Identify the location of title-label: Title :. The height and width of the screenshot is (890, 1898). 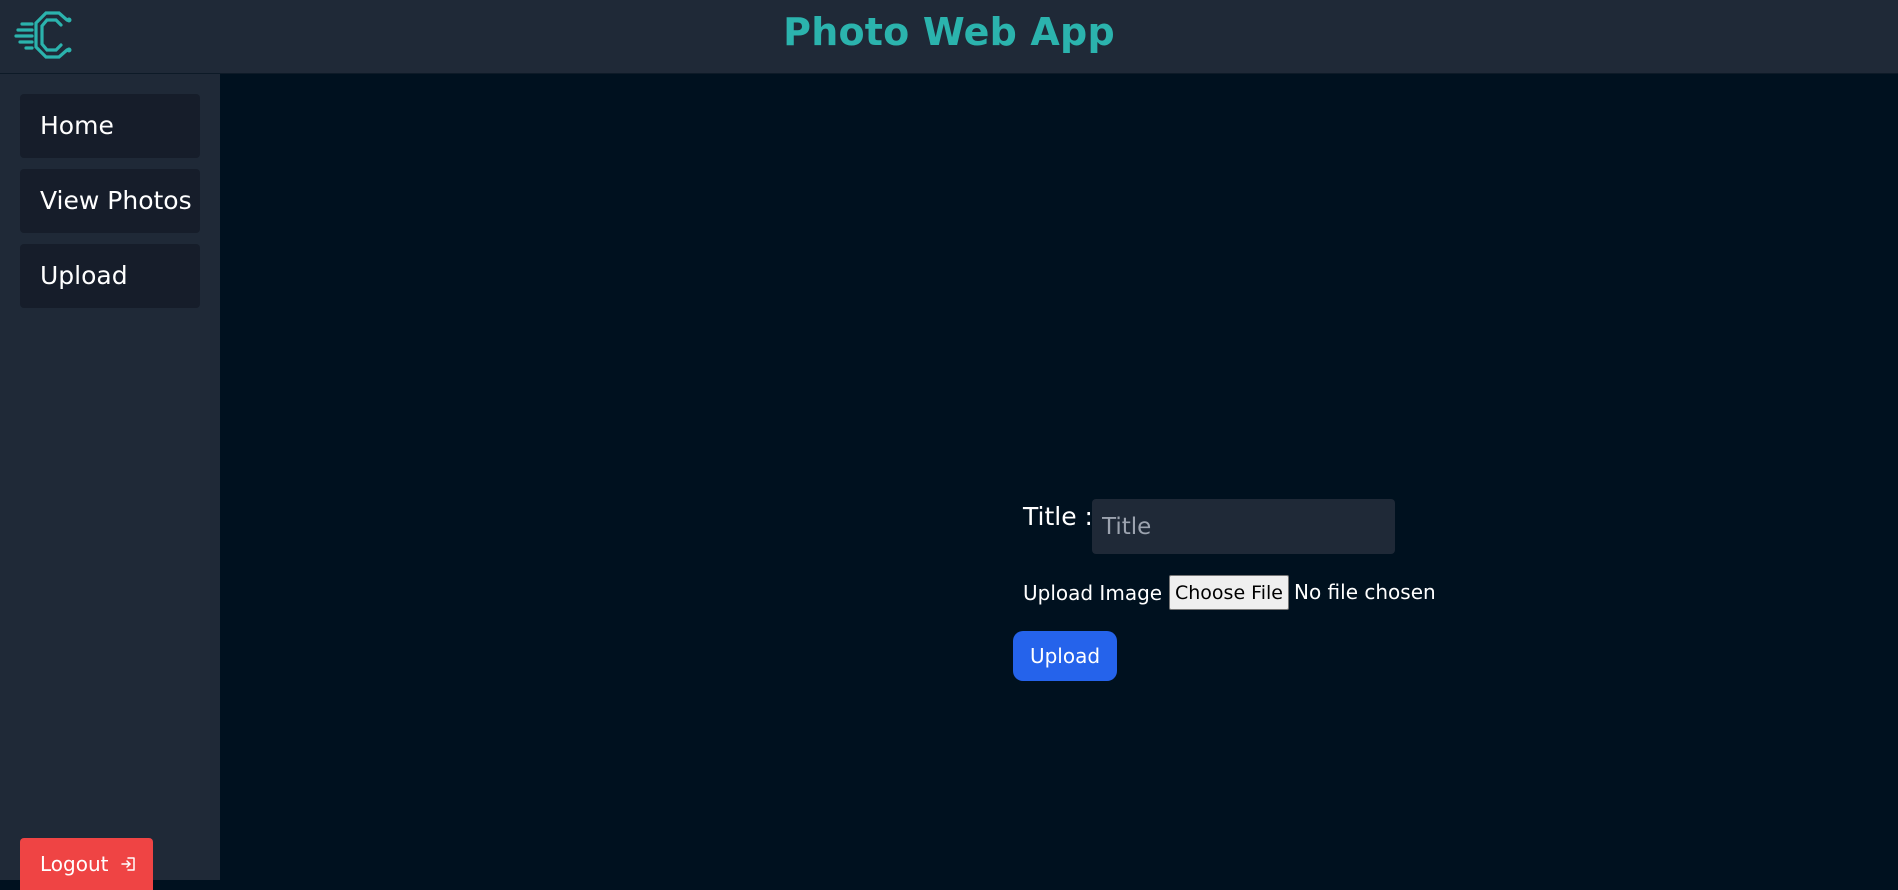
(1058, 516).